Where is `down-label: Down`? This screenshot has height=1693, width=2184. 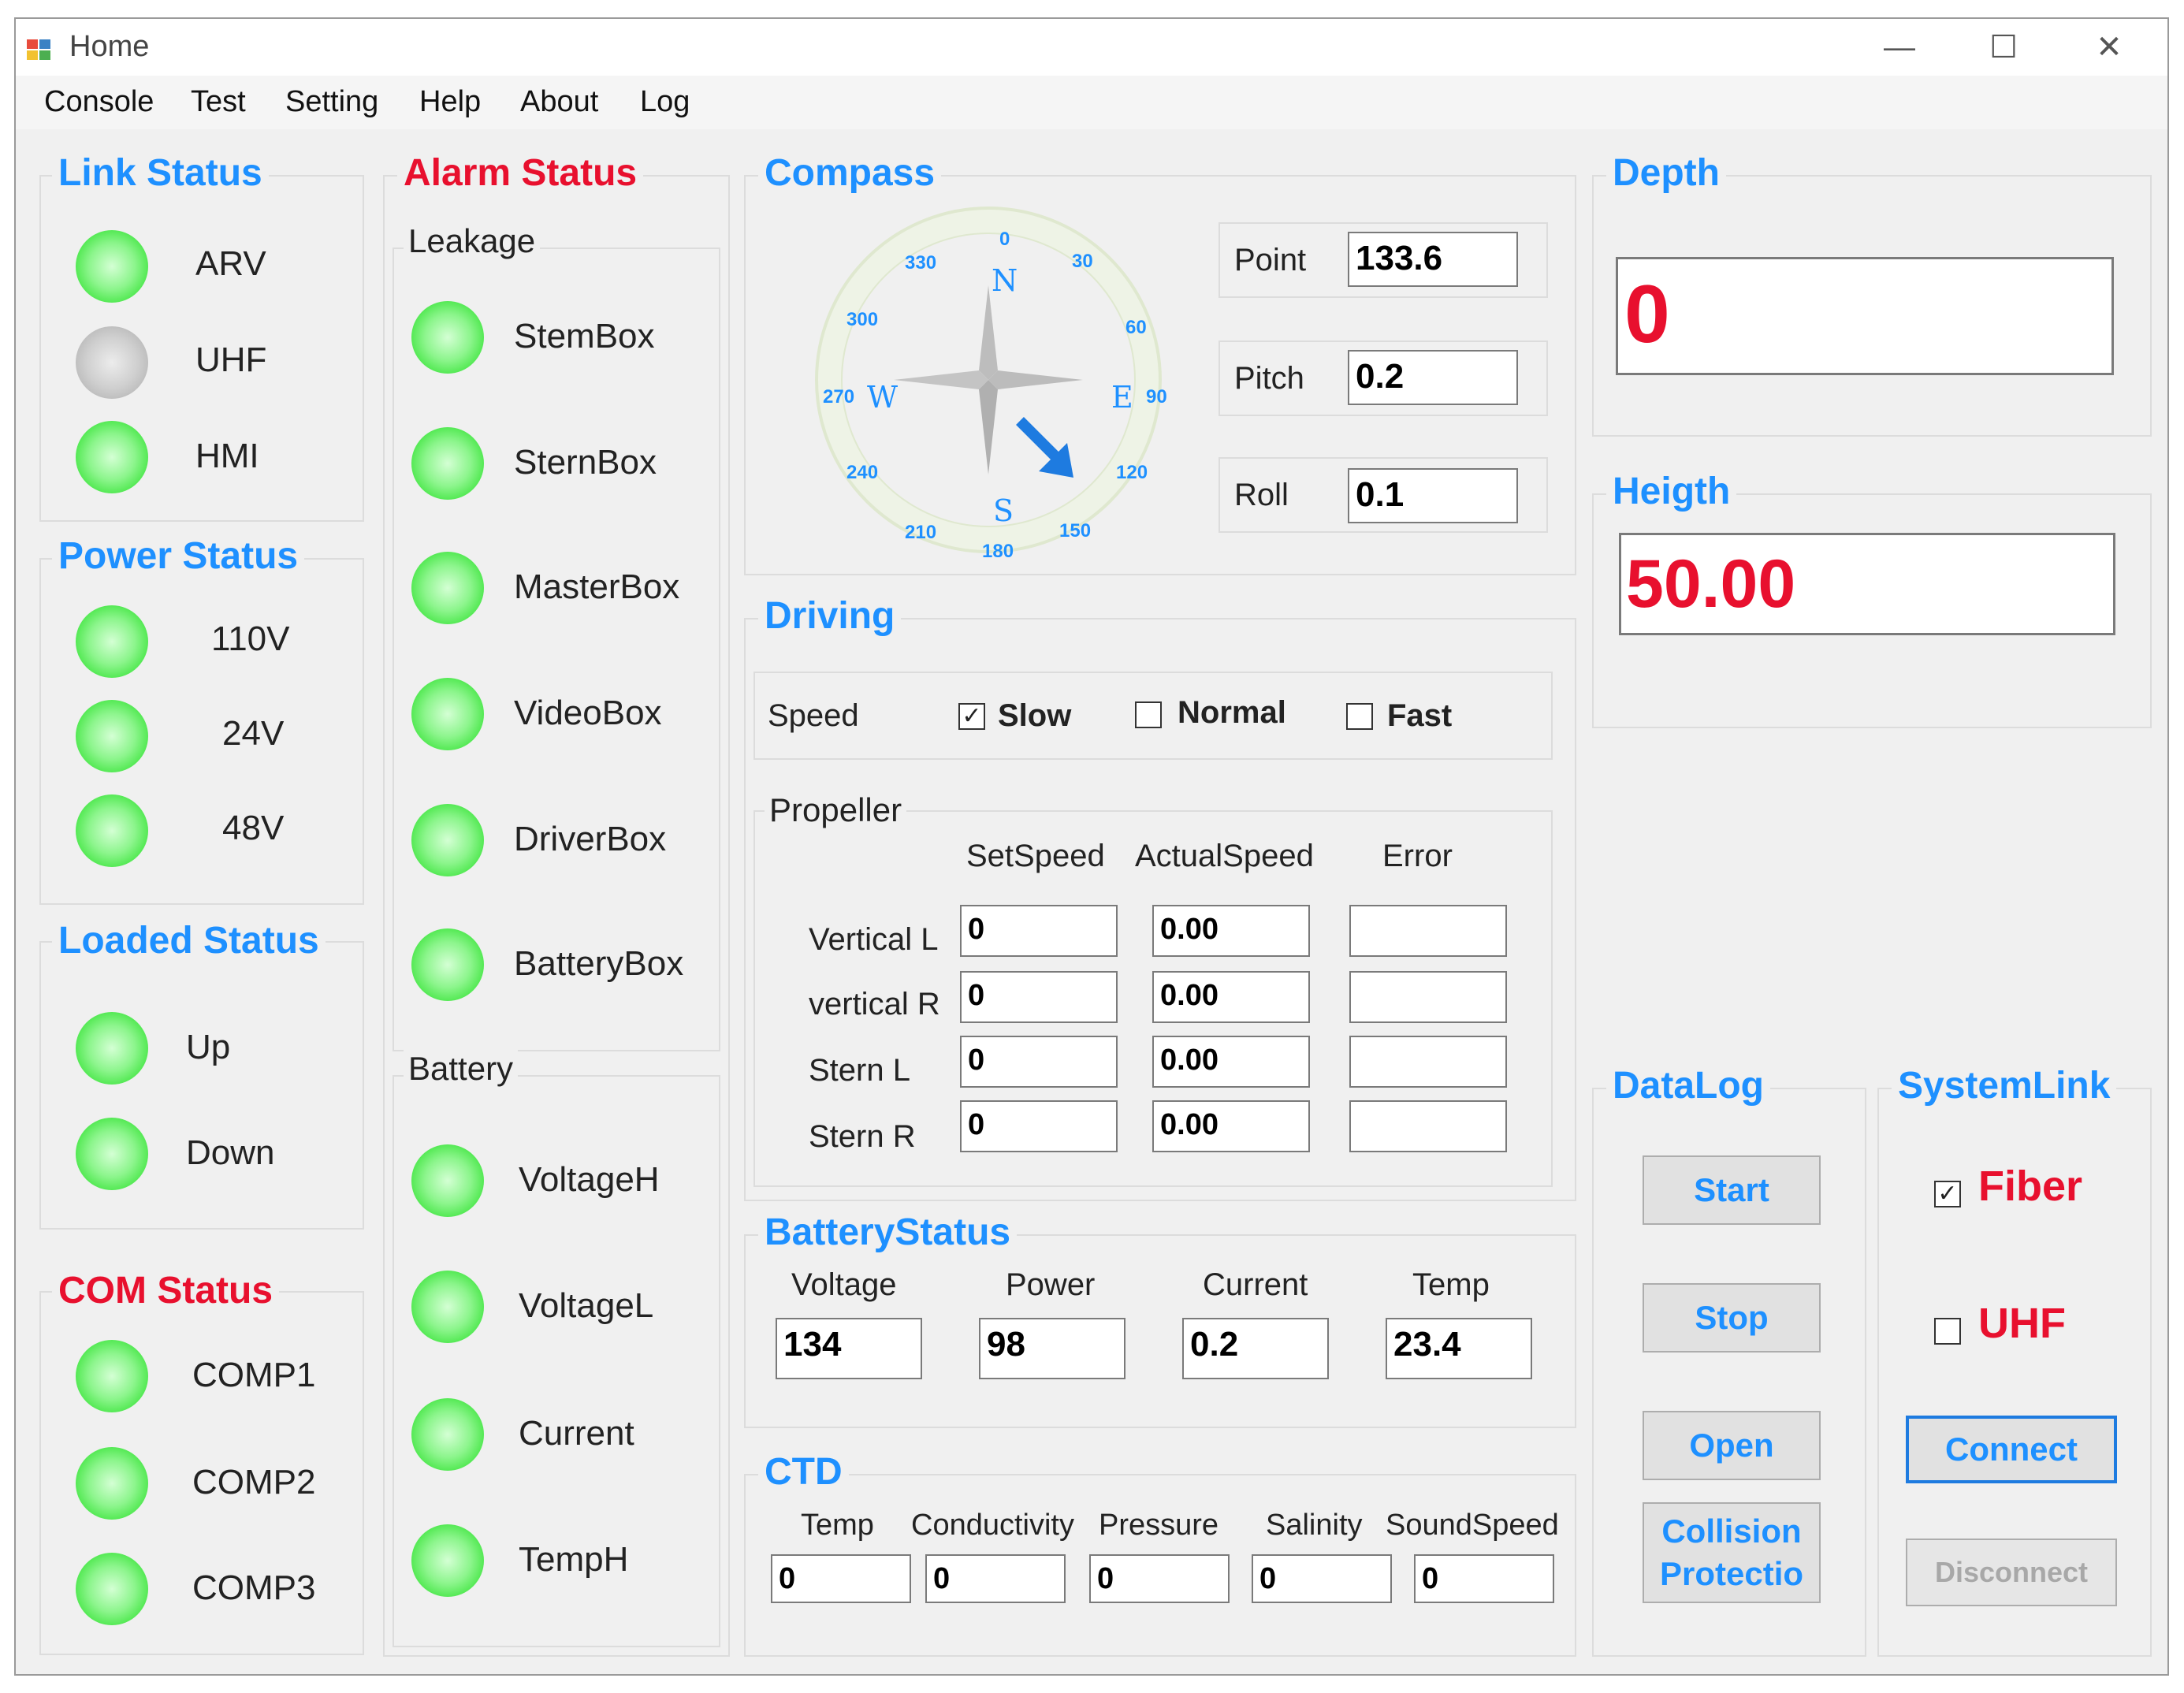
down-label: Down is located at coordinates (230, 1152).